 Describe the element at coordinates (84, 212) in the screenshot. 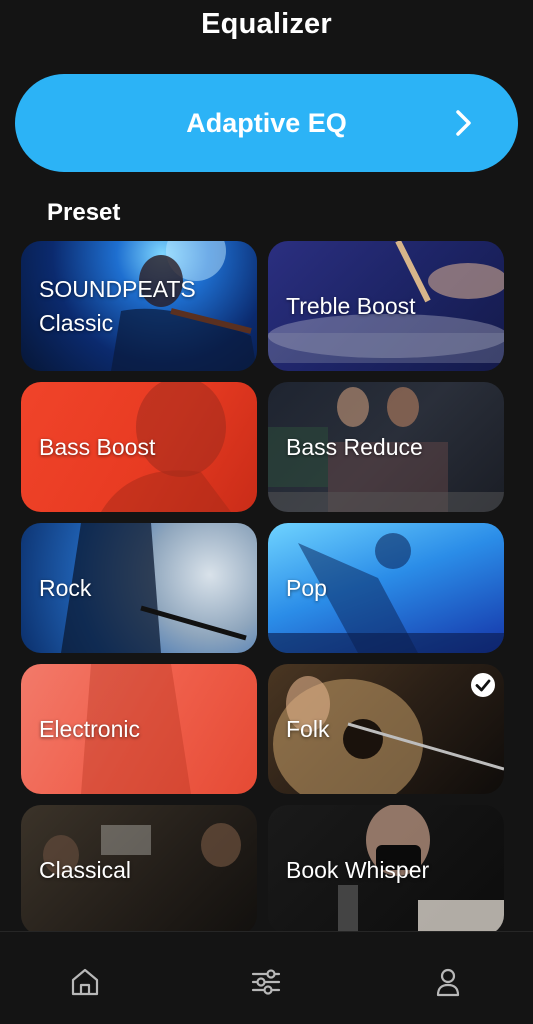

I see `preset-section-label: Preset` at that location.